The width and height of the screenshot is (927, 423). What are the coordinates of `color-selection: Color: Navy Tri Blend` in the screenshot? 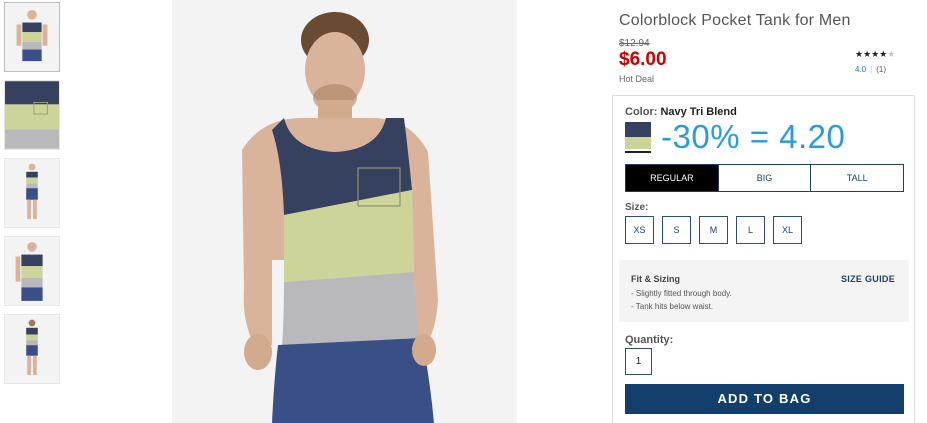 It's located at (681, 112).